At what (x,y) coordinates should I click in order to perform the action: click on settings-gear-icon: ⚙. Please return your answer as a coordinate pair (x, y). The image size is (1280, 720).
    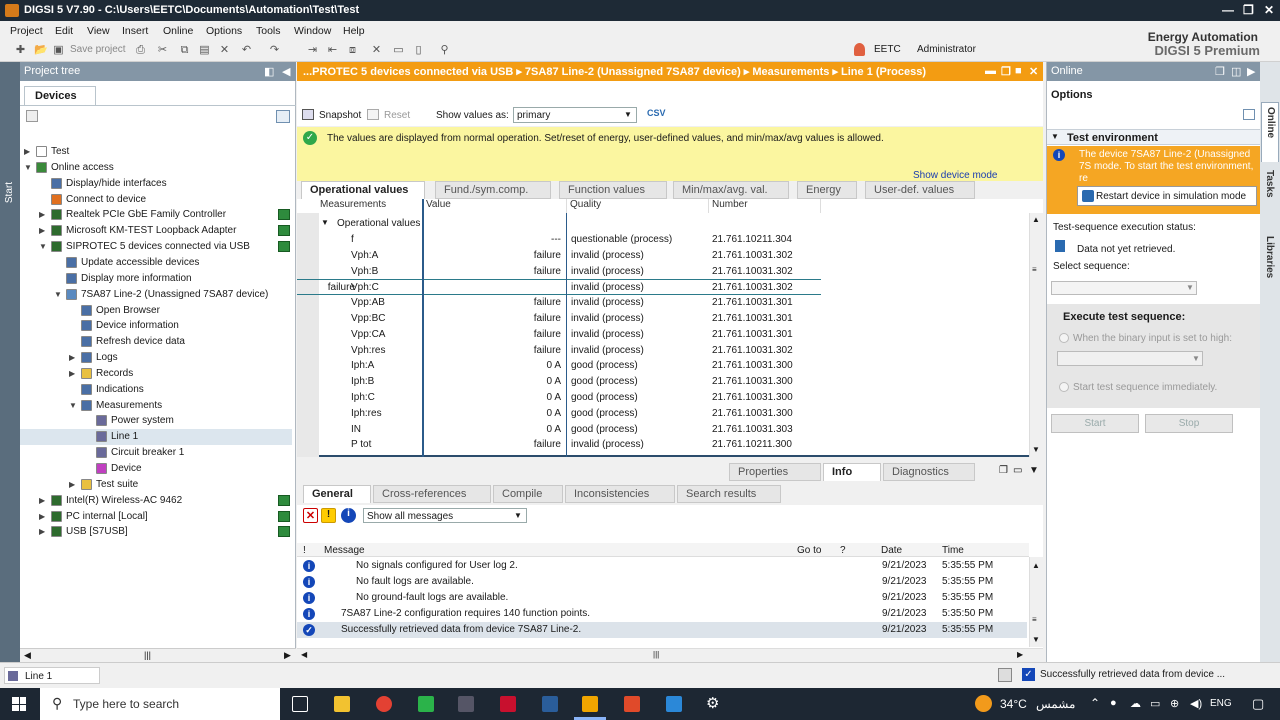
    Looking at the image, I should click on (714, 704).